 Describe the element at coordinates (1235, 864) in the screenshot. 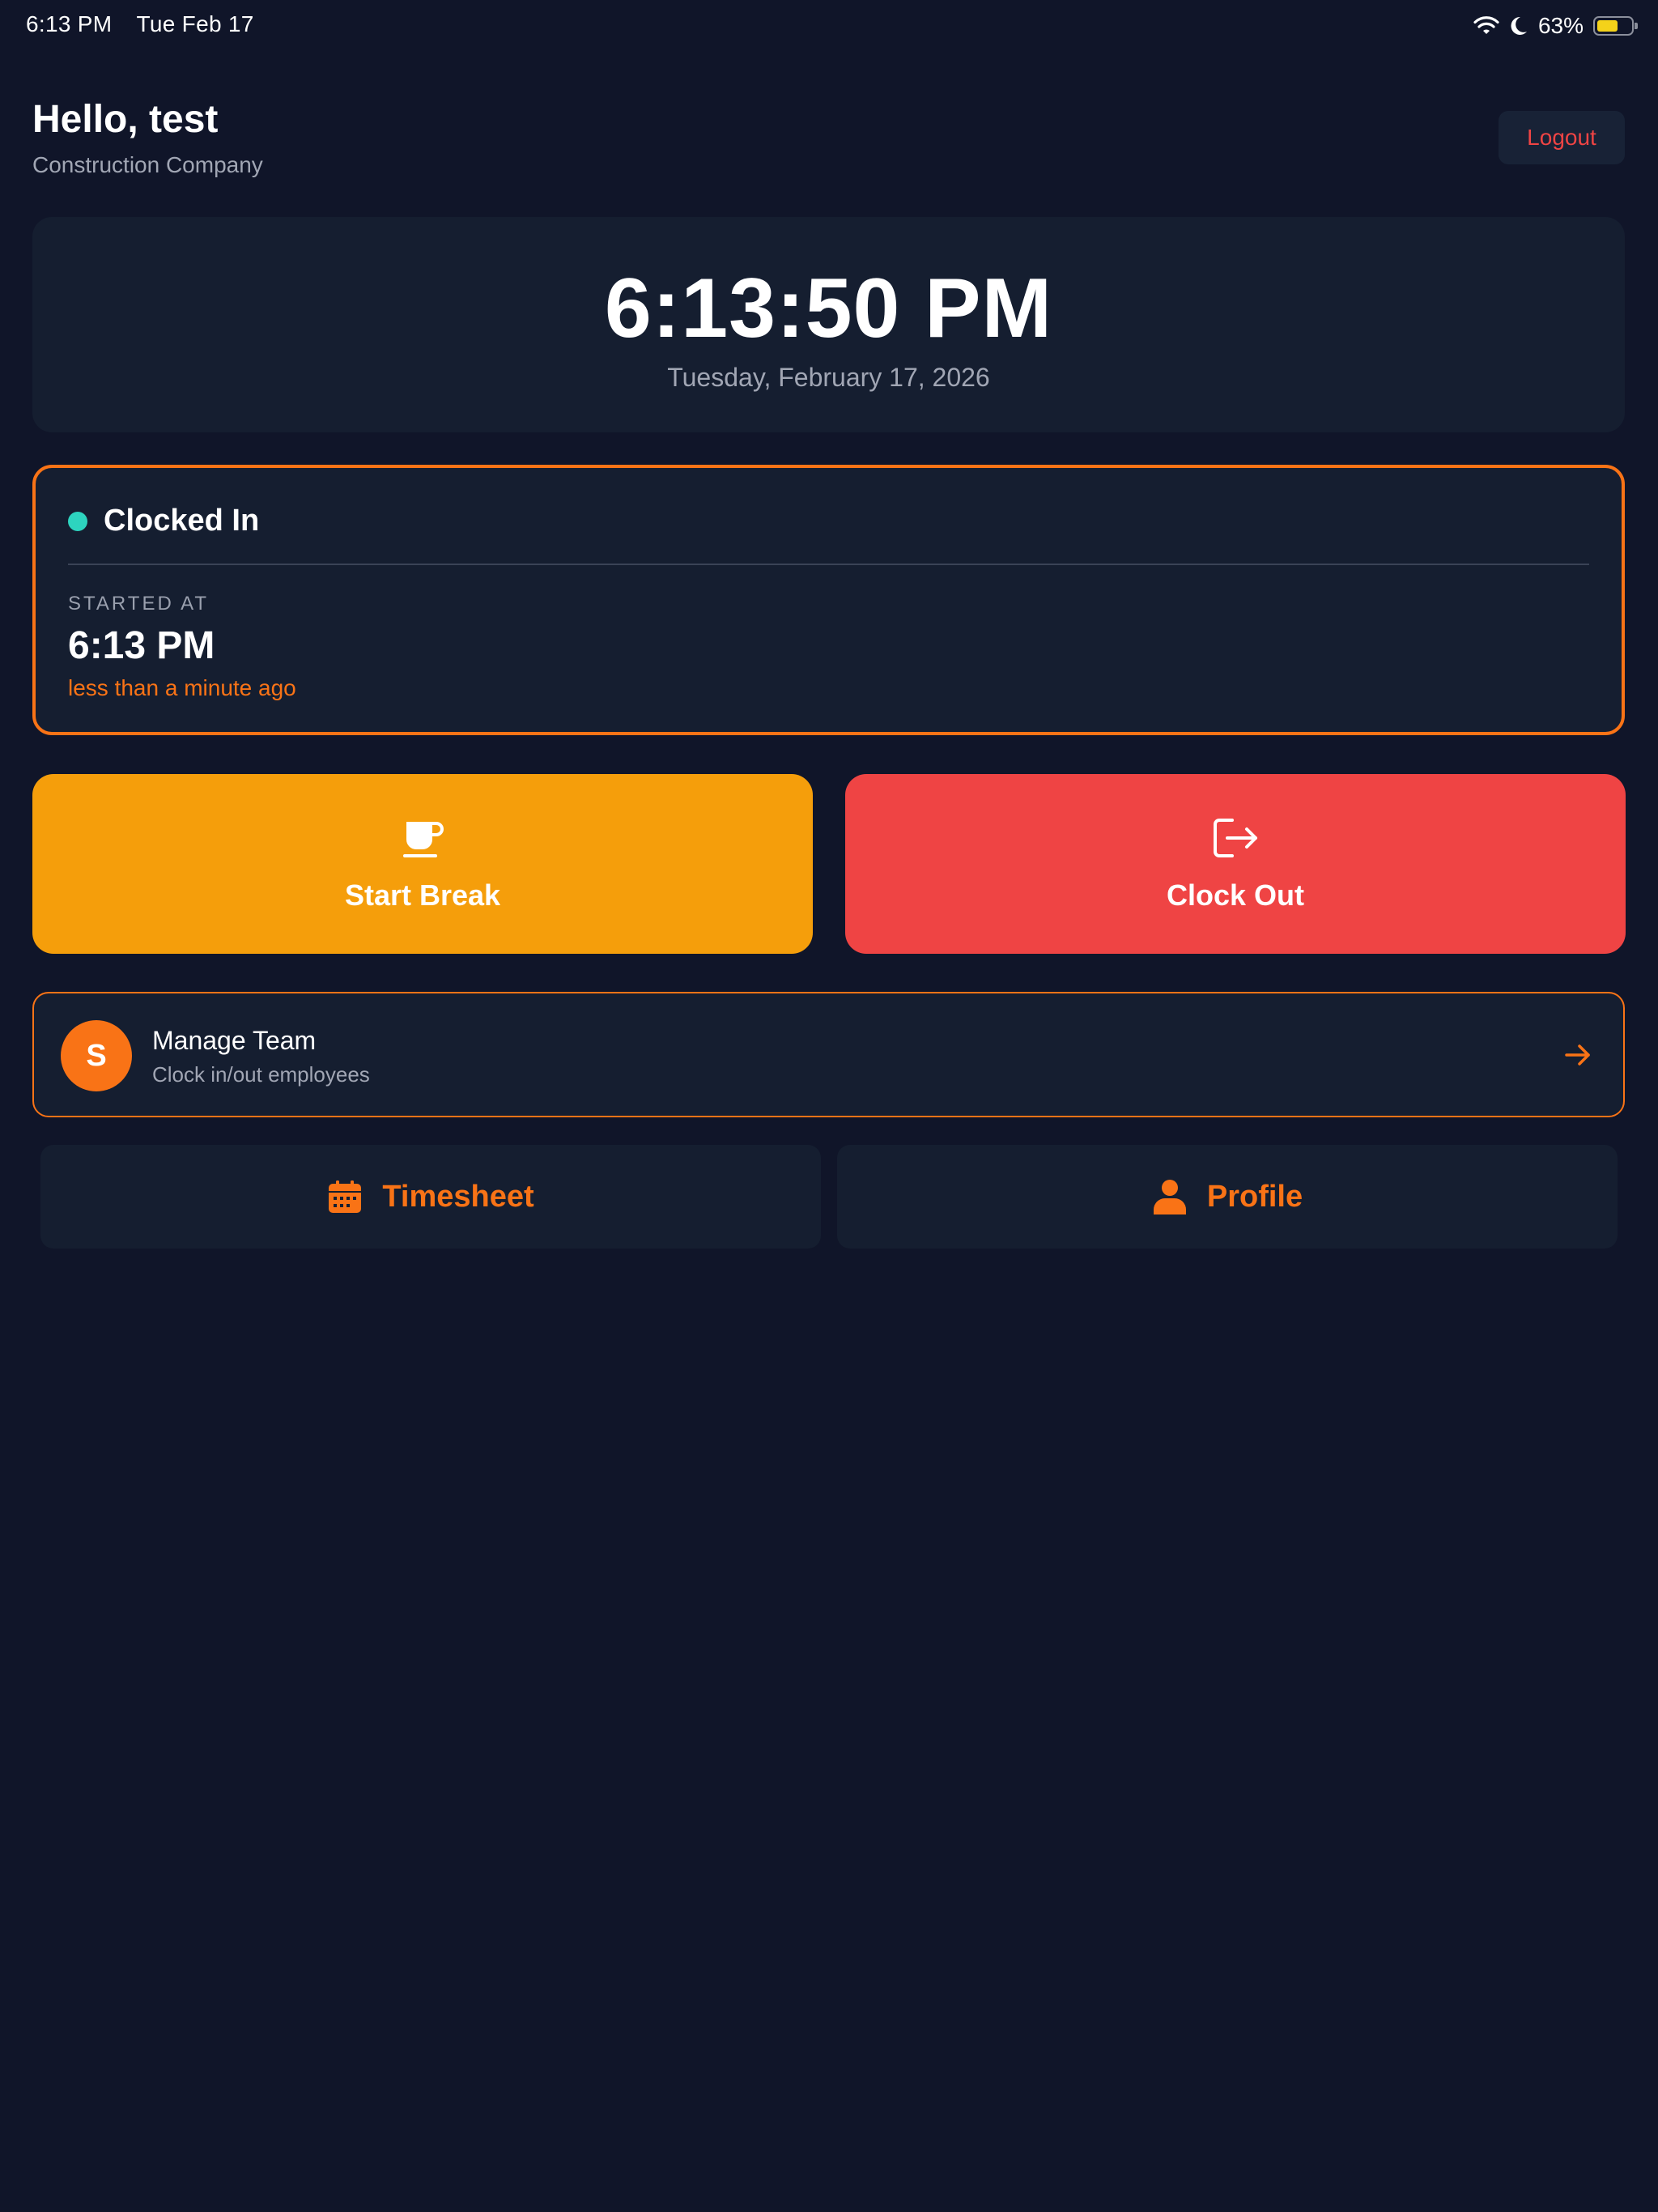

I see `clock-out-button: Clock Out` at that location.